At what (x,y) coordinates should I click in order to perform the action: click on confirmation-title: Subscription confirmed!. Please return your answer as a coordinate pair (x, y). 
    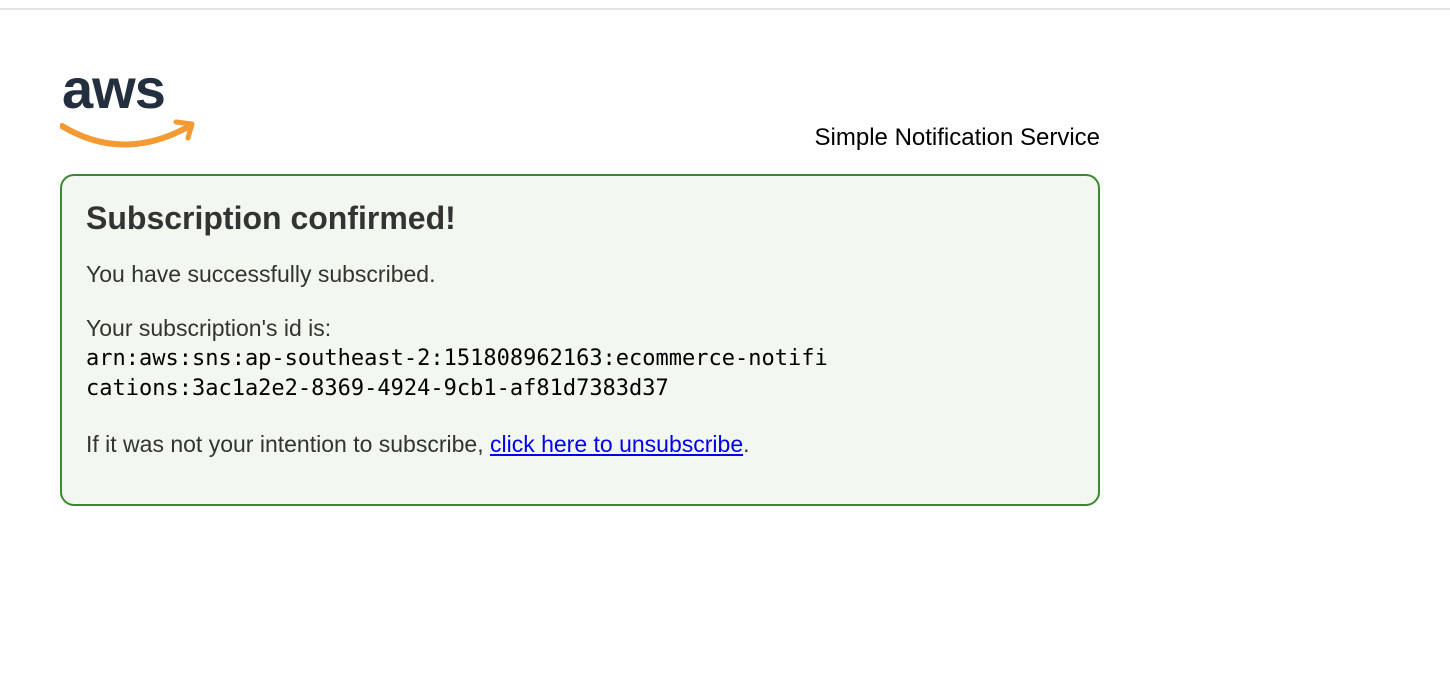
    Looking at the image, I should click on (271, 218).